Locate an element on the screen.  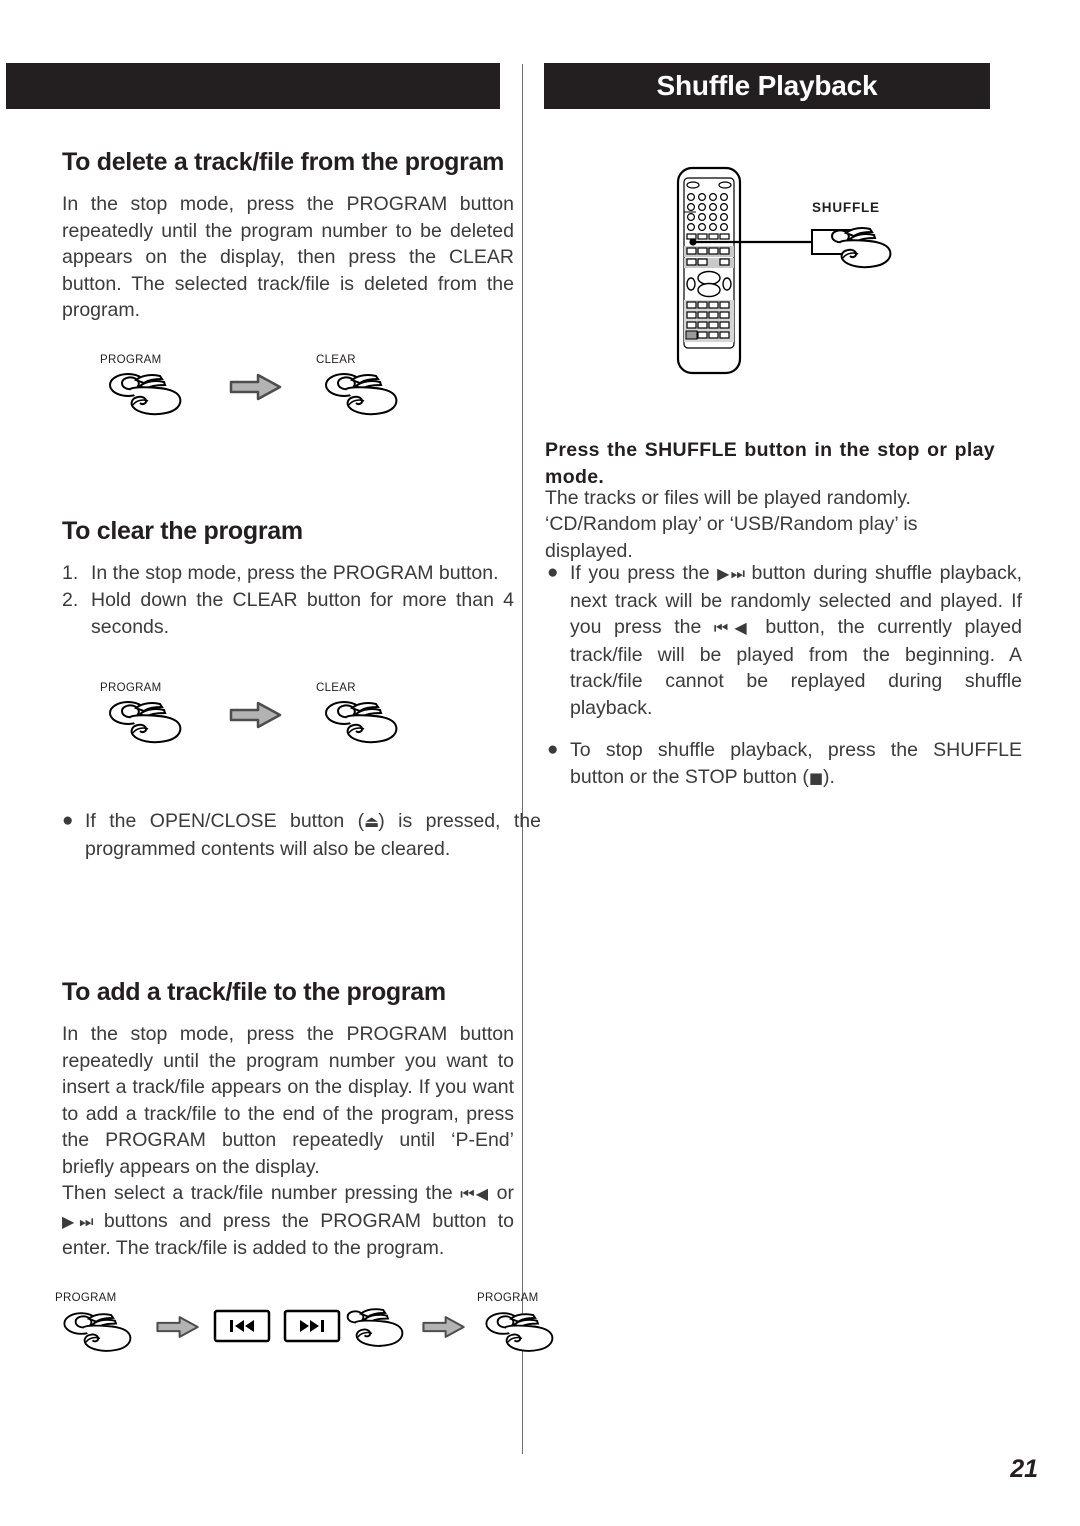
right-header-bar: Shuffle Playback is located at coordinates (767, 86).